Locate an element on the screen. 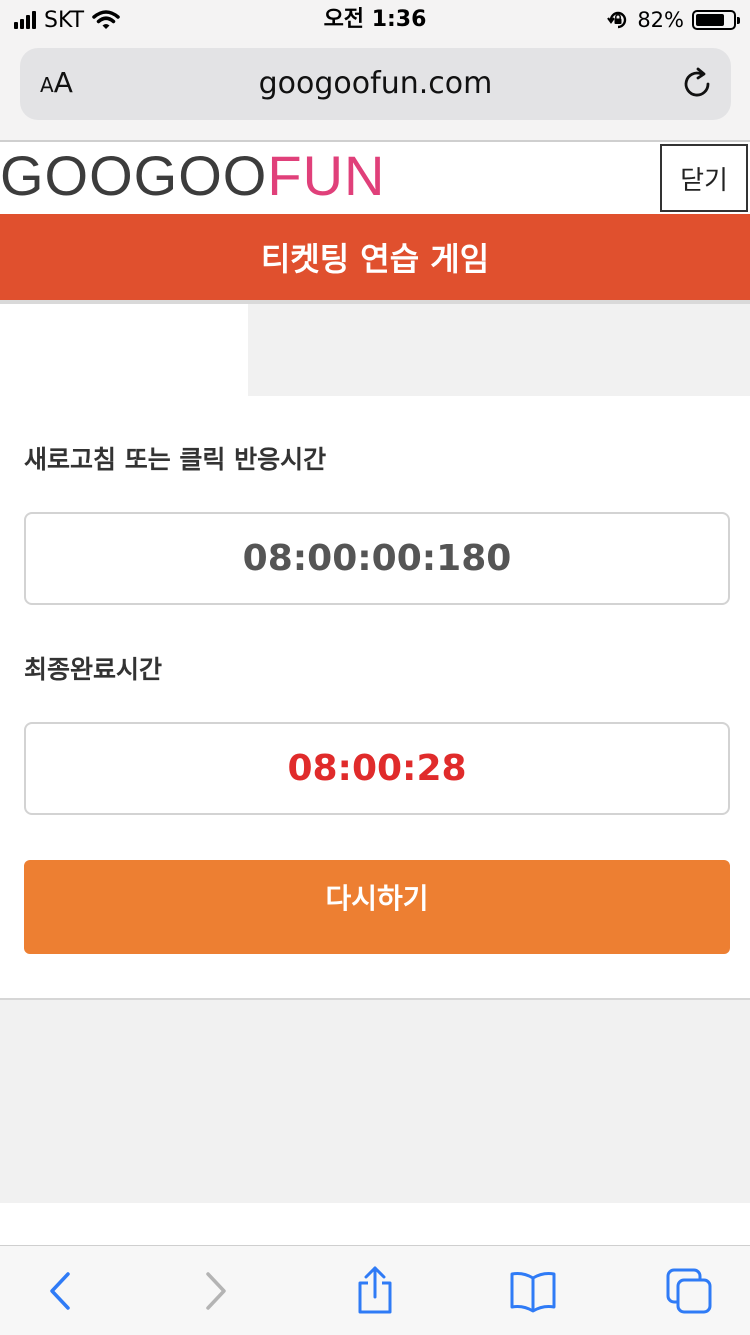 The width and height of the screenshot is (750, 1335). site-header: GOOGOOFUN 닫기 is located at coordinates (375, 178).